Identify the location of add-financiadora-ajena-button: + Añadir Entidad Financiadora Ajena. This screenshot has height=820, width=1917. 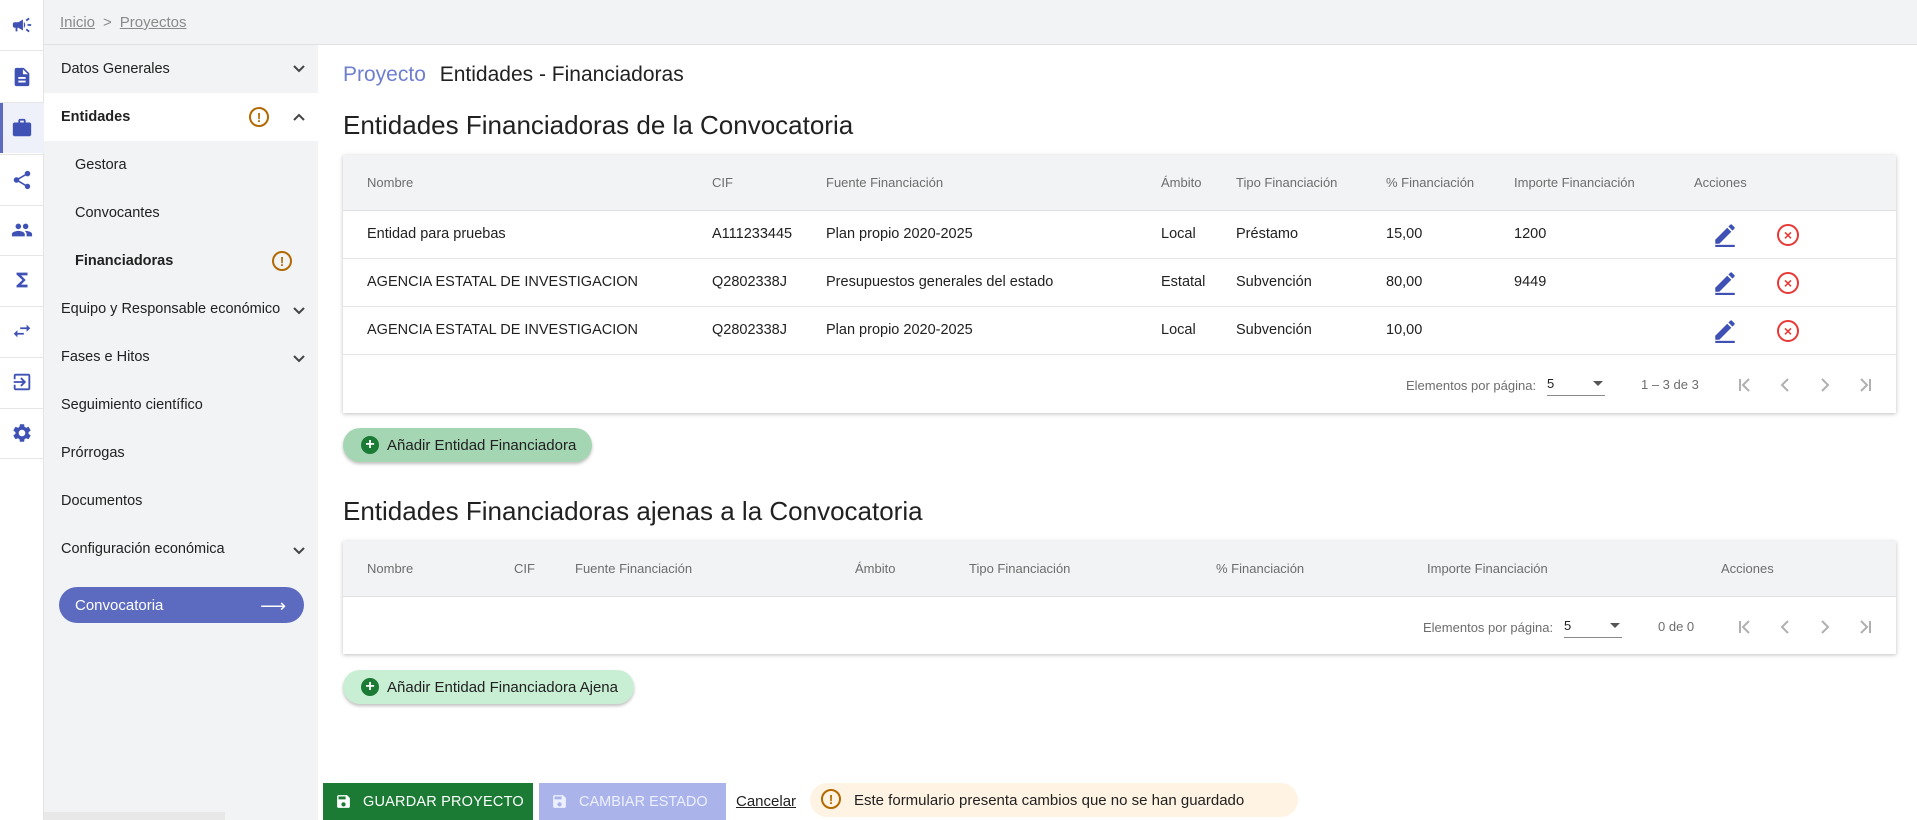
(488, 687).